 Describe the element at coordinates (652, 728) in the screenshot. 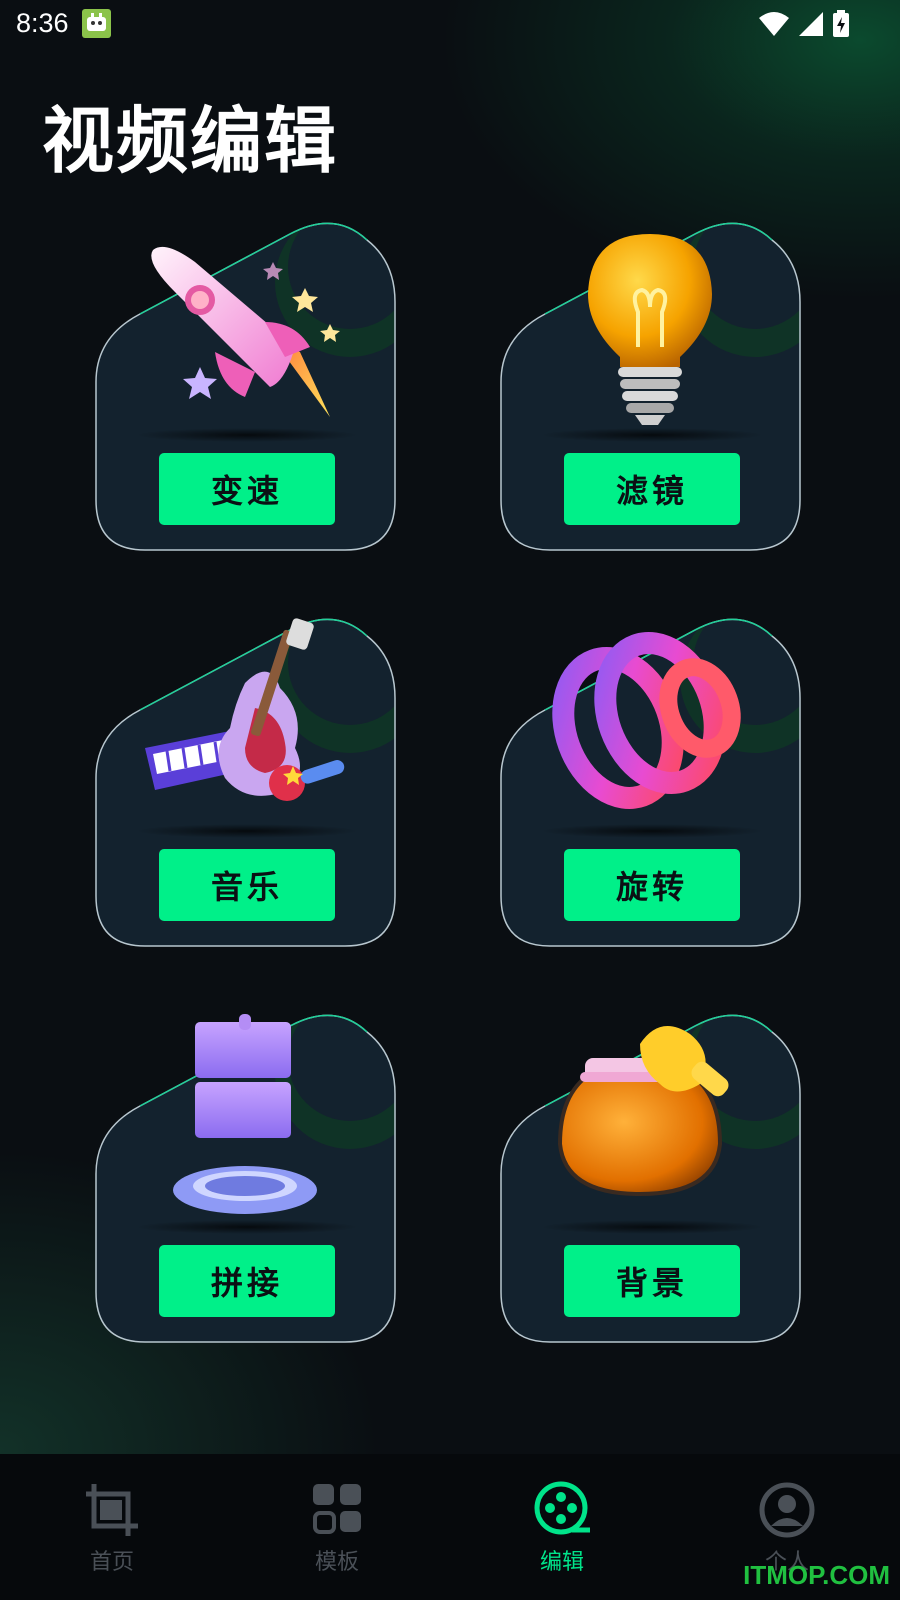

I see `spiral-icon` at that location.